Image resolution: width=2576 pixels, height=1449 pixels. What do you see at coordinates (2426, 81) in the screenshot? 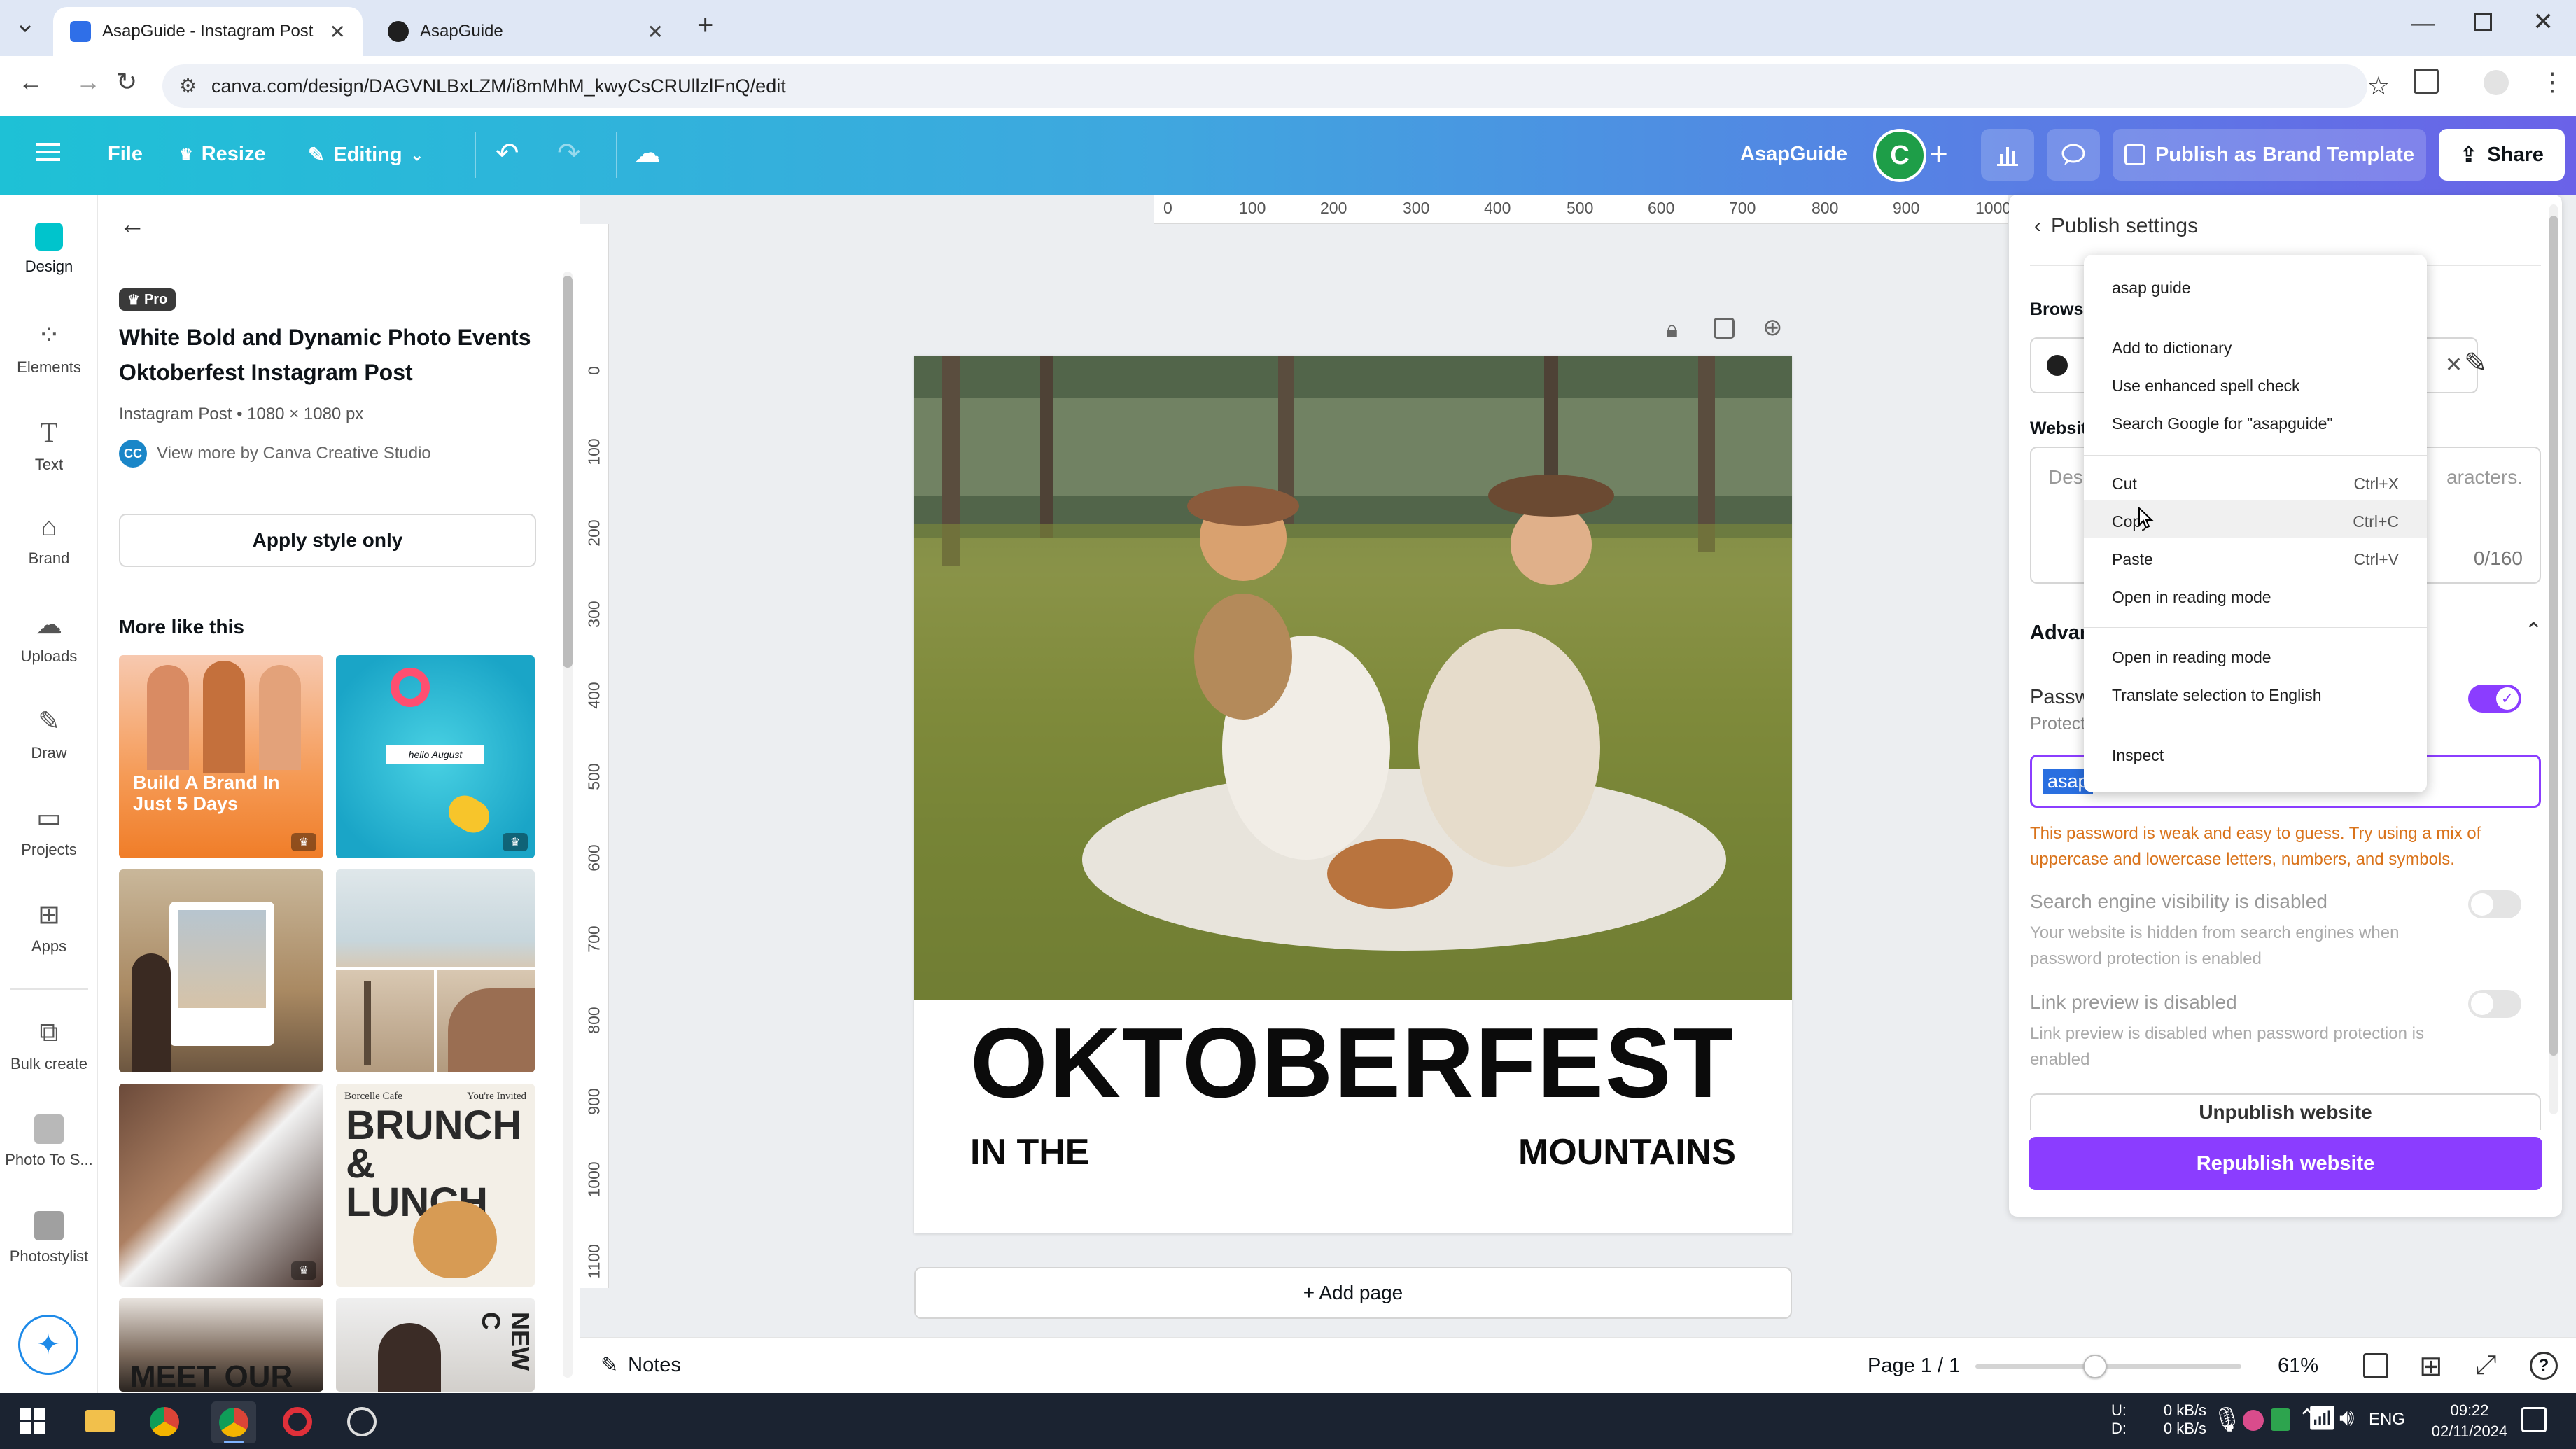
I see `extensions-icon` at bounding box center [2426, 81].